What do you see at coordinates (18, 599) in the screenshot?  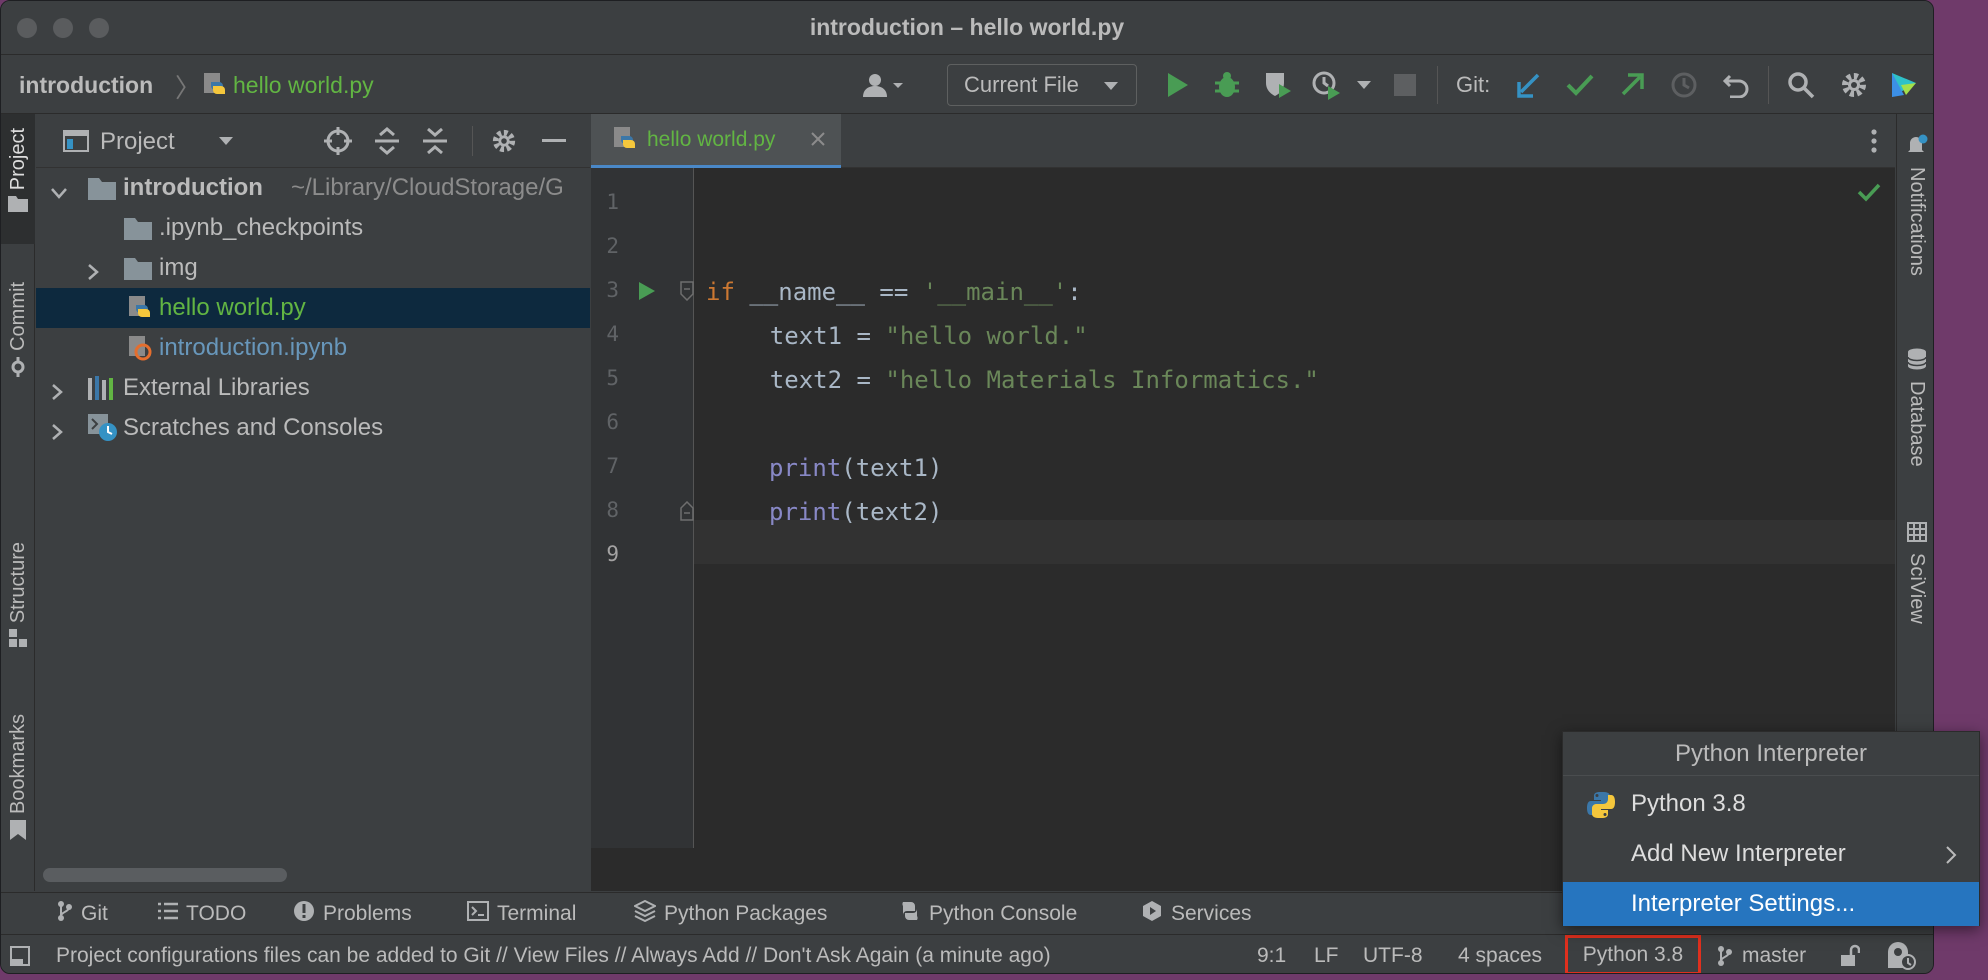 I see `structure-tool-tab: Structure` at bounding box center [18, 599].